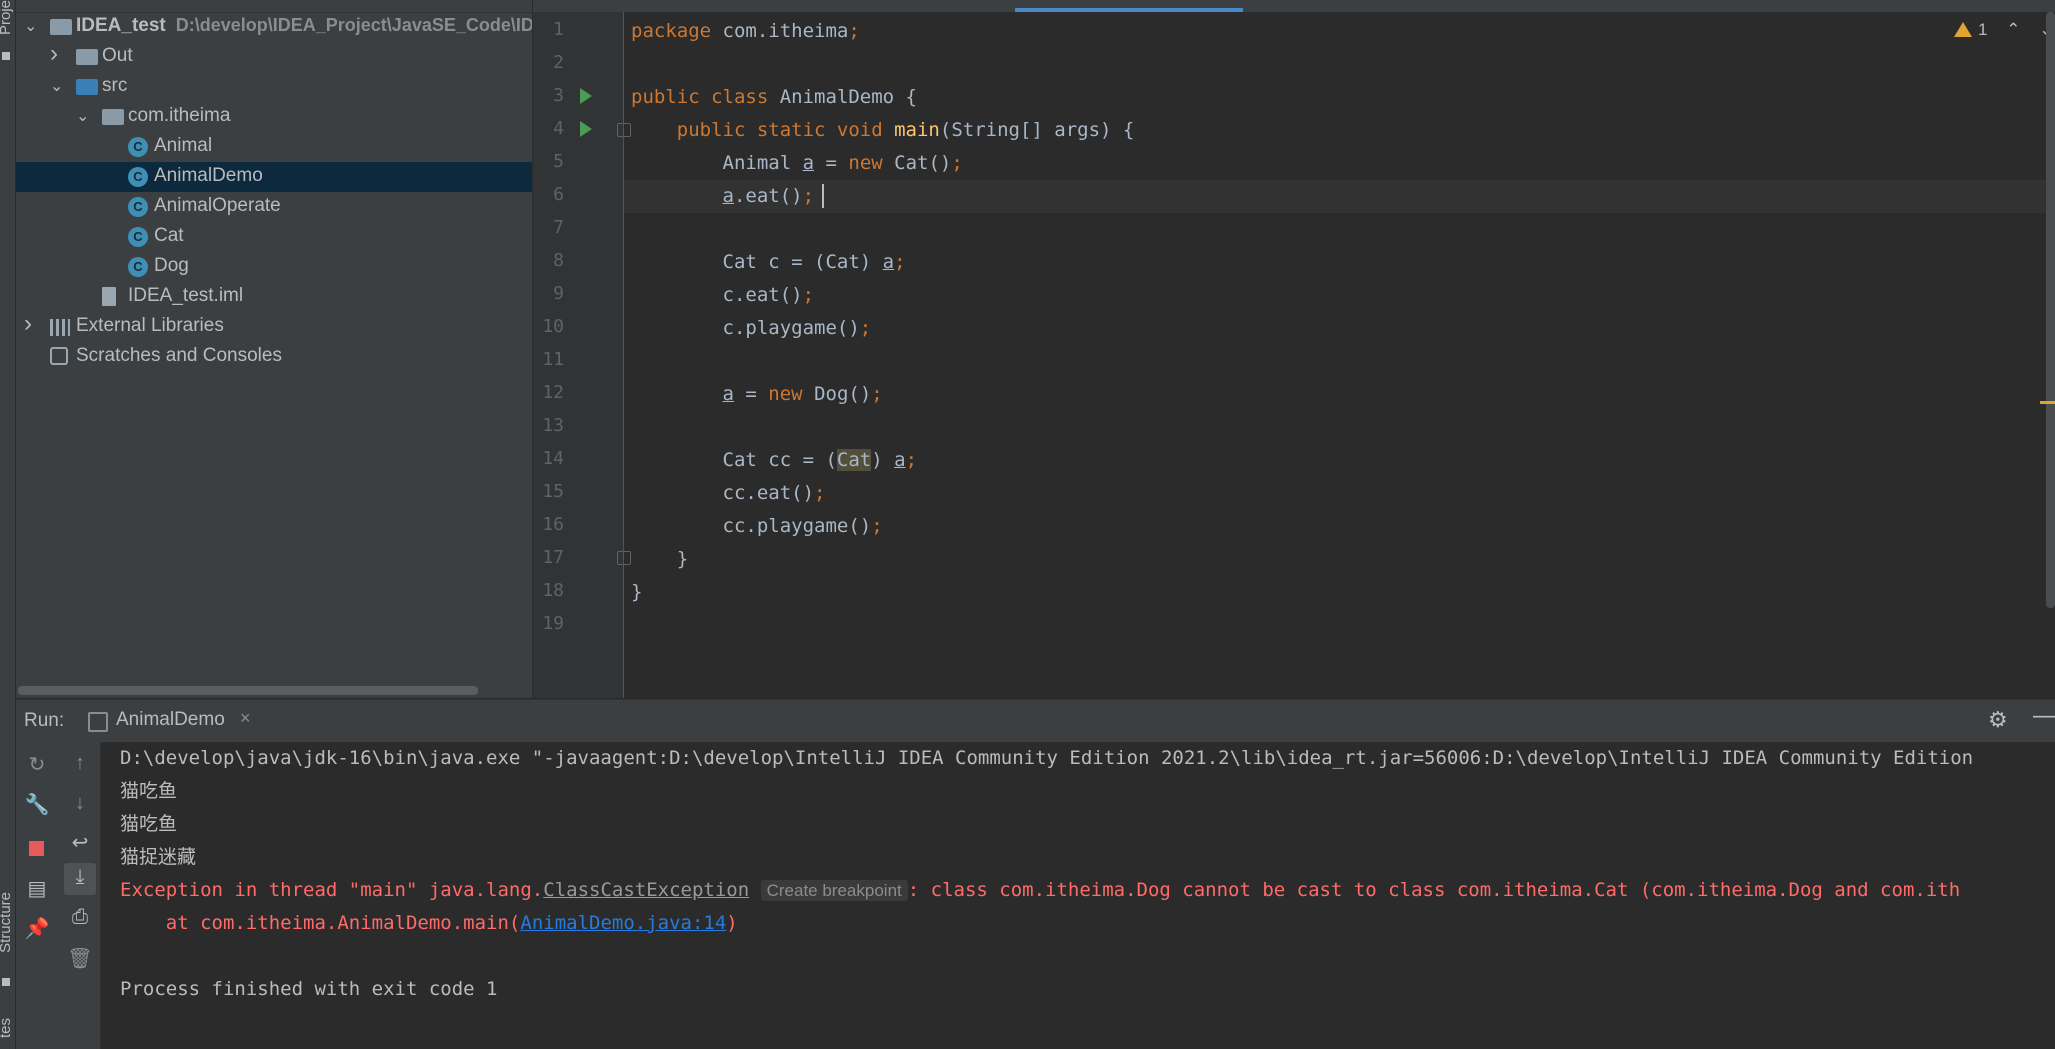  I want to click on project-tree-label-wrap: External Libraries, so click(150, 326).